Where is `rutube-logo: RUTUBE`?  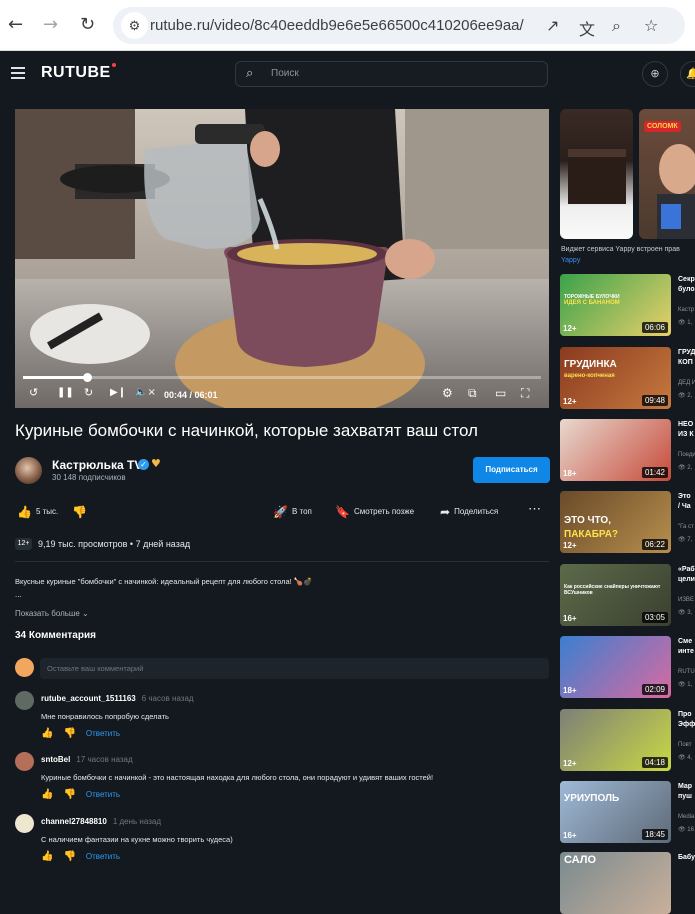
rutube-logo: RUTUBE is located at coordinates (78, 72).